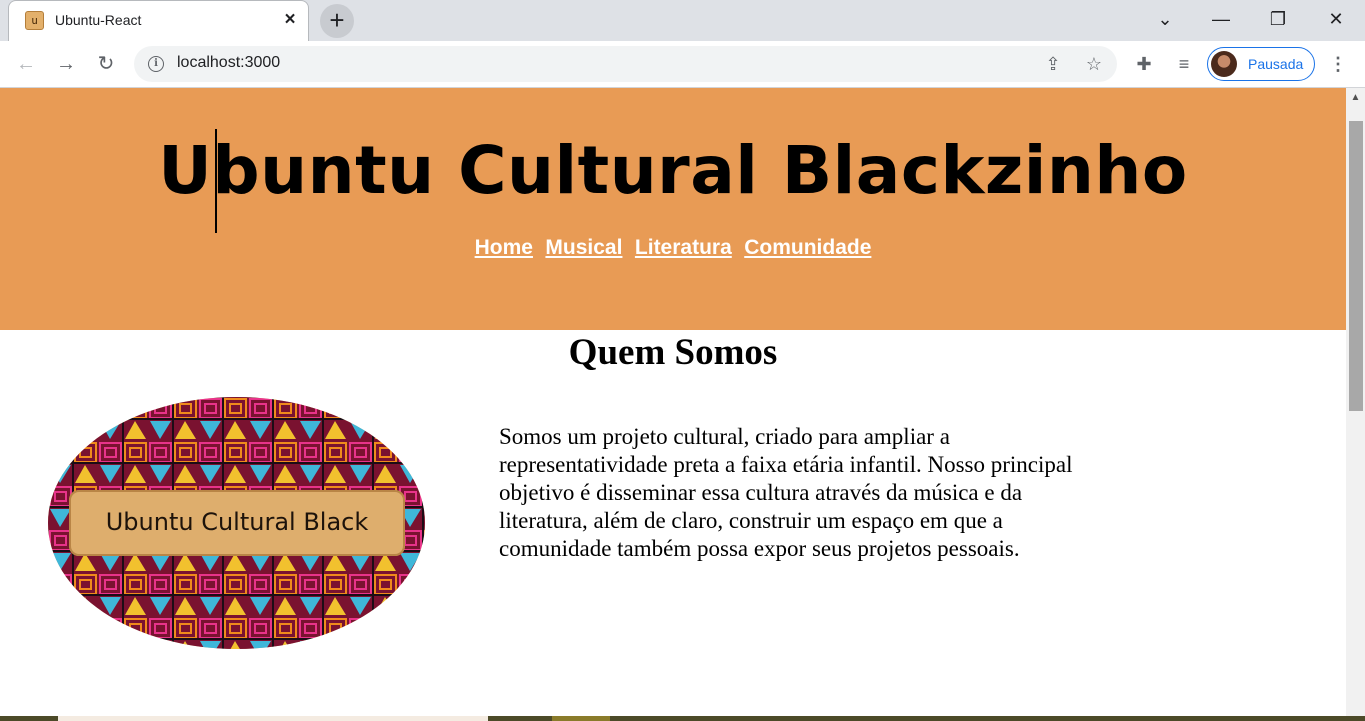  What do you see at coordinates (807, 248) in the screenshot?
I see `nav-link-comunidade: Comunidade` at bounding box center [807, 248].